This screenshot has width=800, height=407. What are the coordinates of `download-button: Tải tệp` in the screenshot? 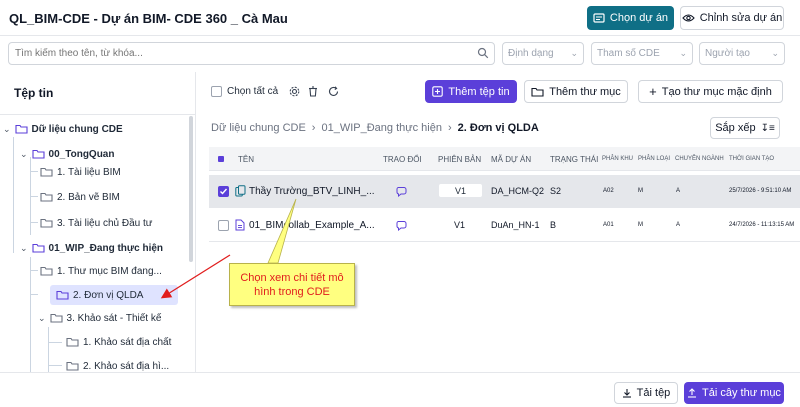 It's located at (646, 393).